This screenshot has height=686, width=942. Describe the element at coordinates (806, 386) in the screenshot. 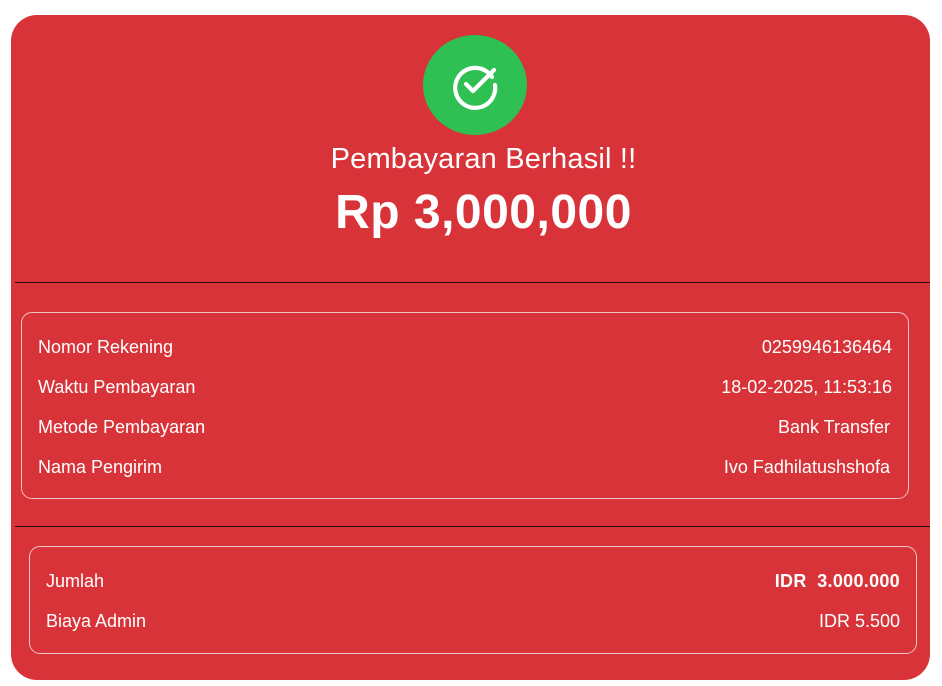

I see `detail-value: 18-02-2025, 11:53:16` at that location.